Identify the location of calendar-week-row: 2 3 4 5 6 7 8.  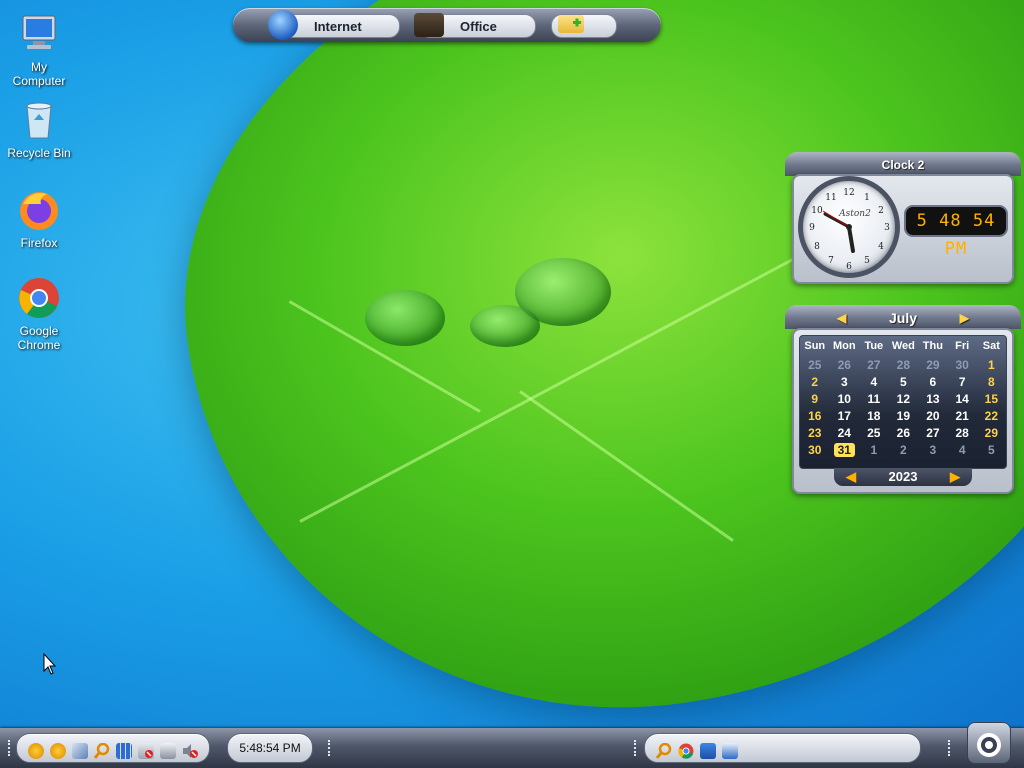
(903, 381).